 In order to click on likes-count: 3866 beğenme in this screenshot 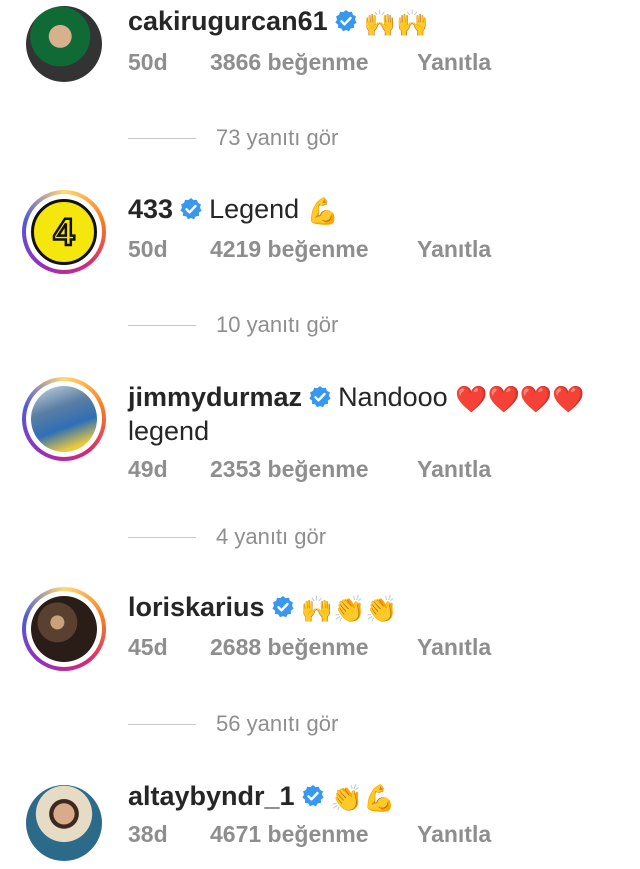, I will do `click(313, 62)`.